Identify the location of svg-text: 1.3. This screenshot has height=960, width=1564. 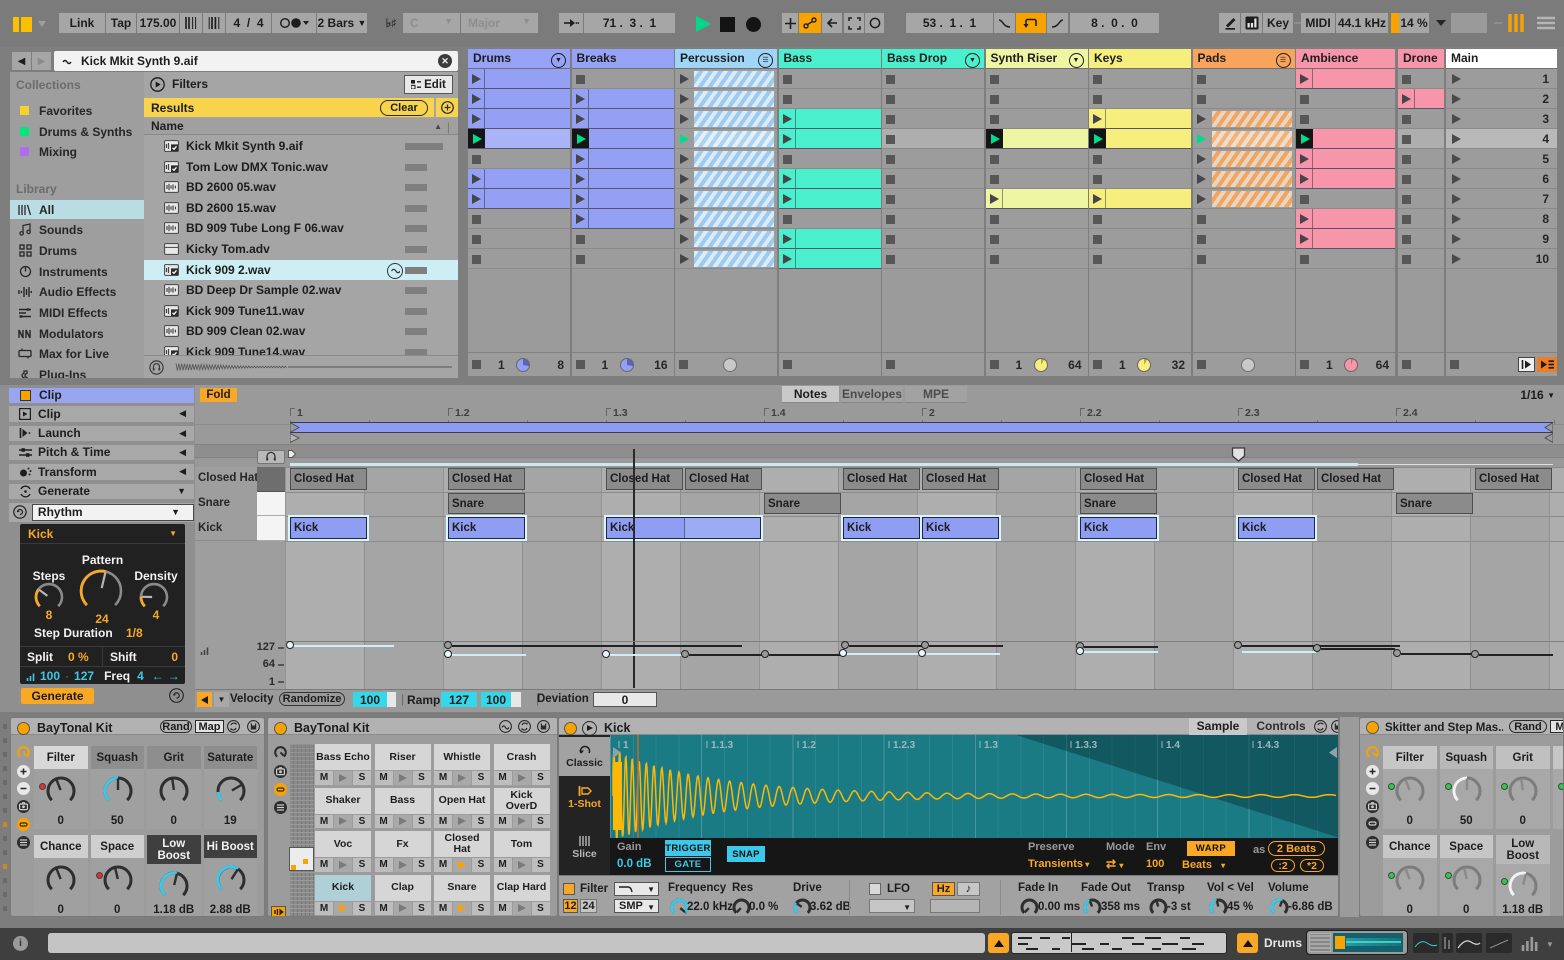
(991, 745).